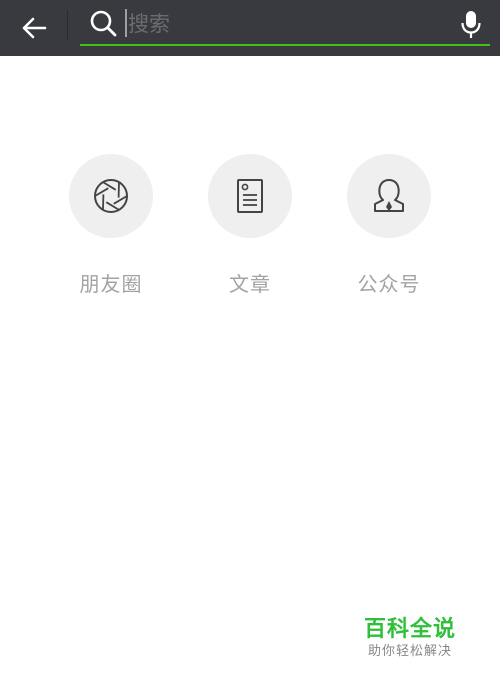 Image resolution: width=500 pixels, height=690 pixels. Describe the element at coordinates (250, 284) in the screenshot. I see `category-articles-label: 文章` at that location.